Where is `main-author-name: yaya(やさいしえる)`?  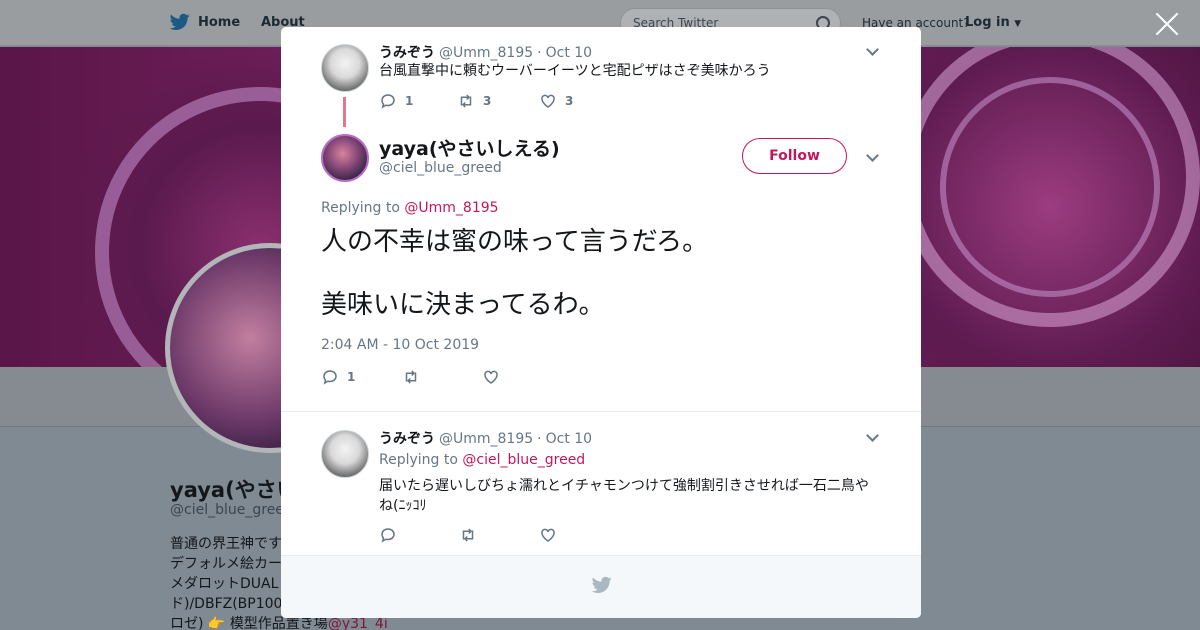
main-author-name: yaya(やさいしえる) is located at coordinates (469, 147).